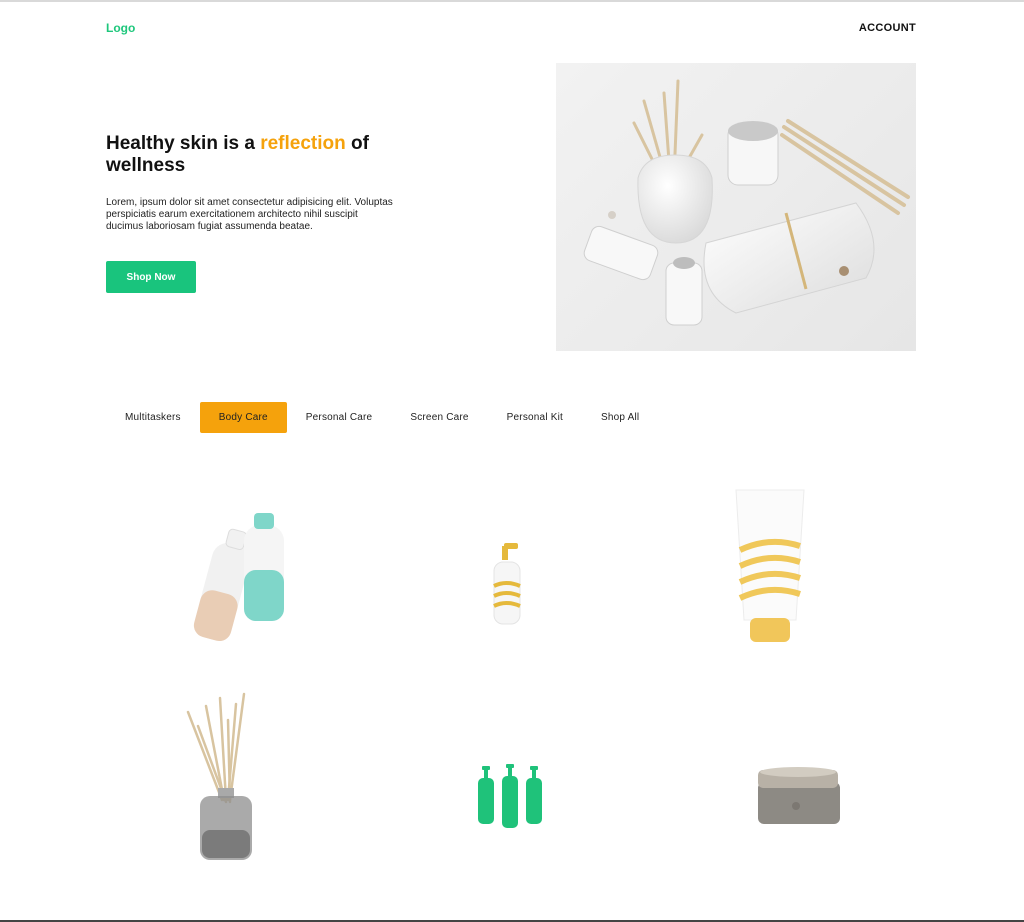 The image size is (1024, 922). I want to click on tab-body-care: Body Care, so click(243, 417).